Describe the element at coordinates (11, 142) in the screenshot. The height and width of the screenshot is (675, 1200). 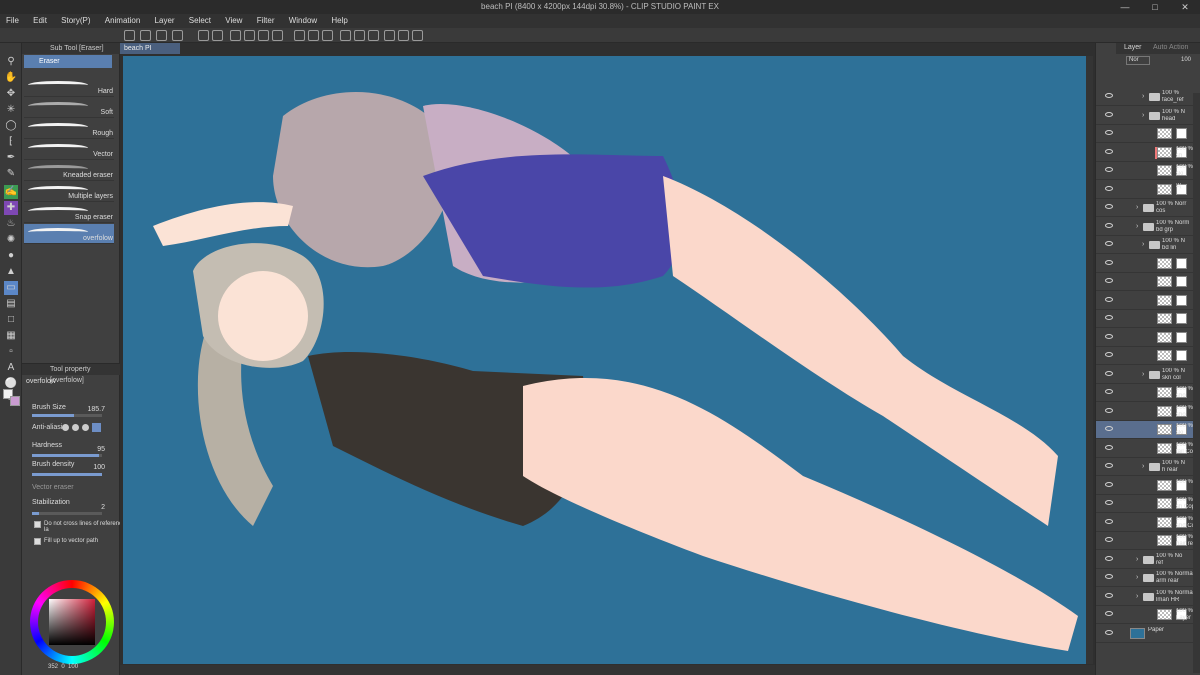
I see `eyedropper-icon: ⁅` at that location.